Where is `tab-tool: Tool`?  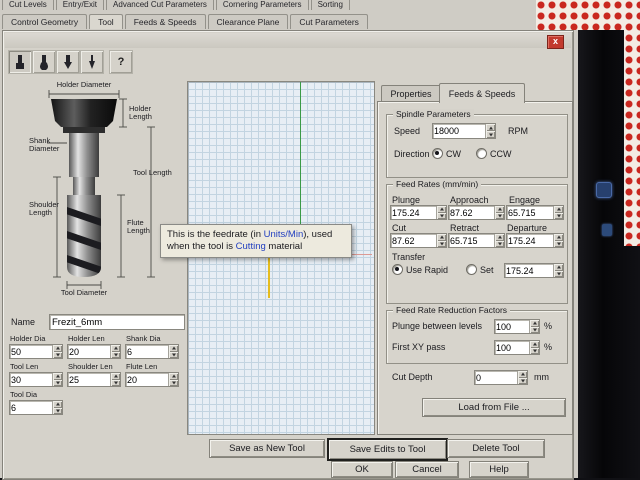 tab-tool: Tool is located at coordinates (106, 21).